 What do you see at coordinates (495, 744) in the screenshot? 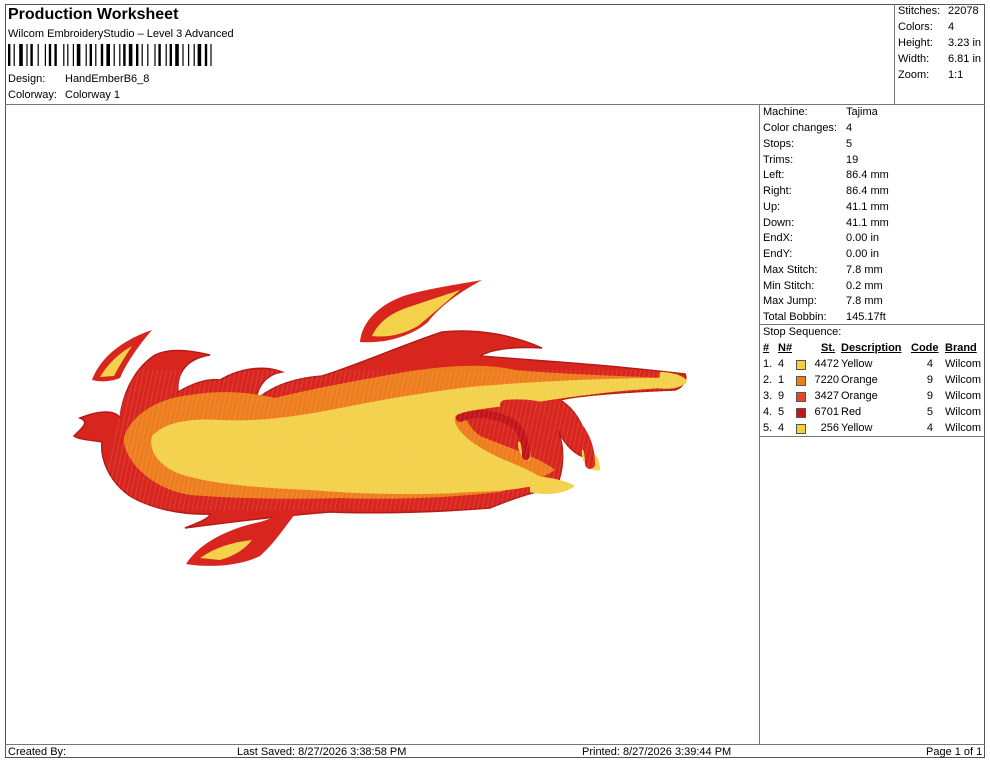
I see `footer-divider` at bounding box center [495, 744].